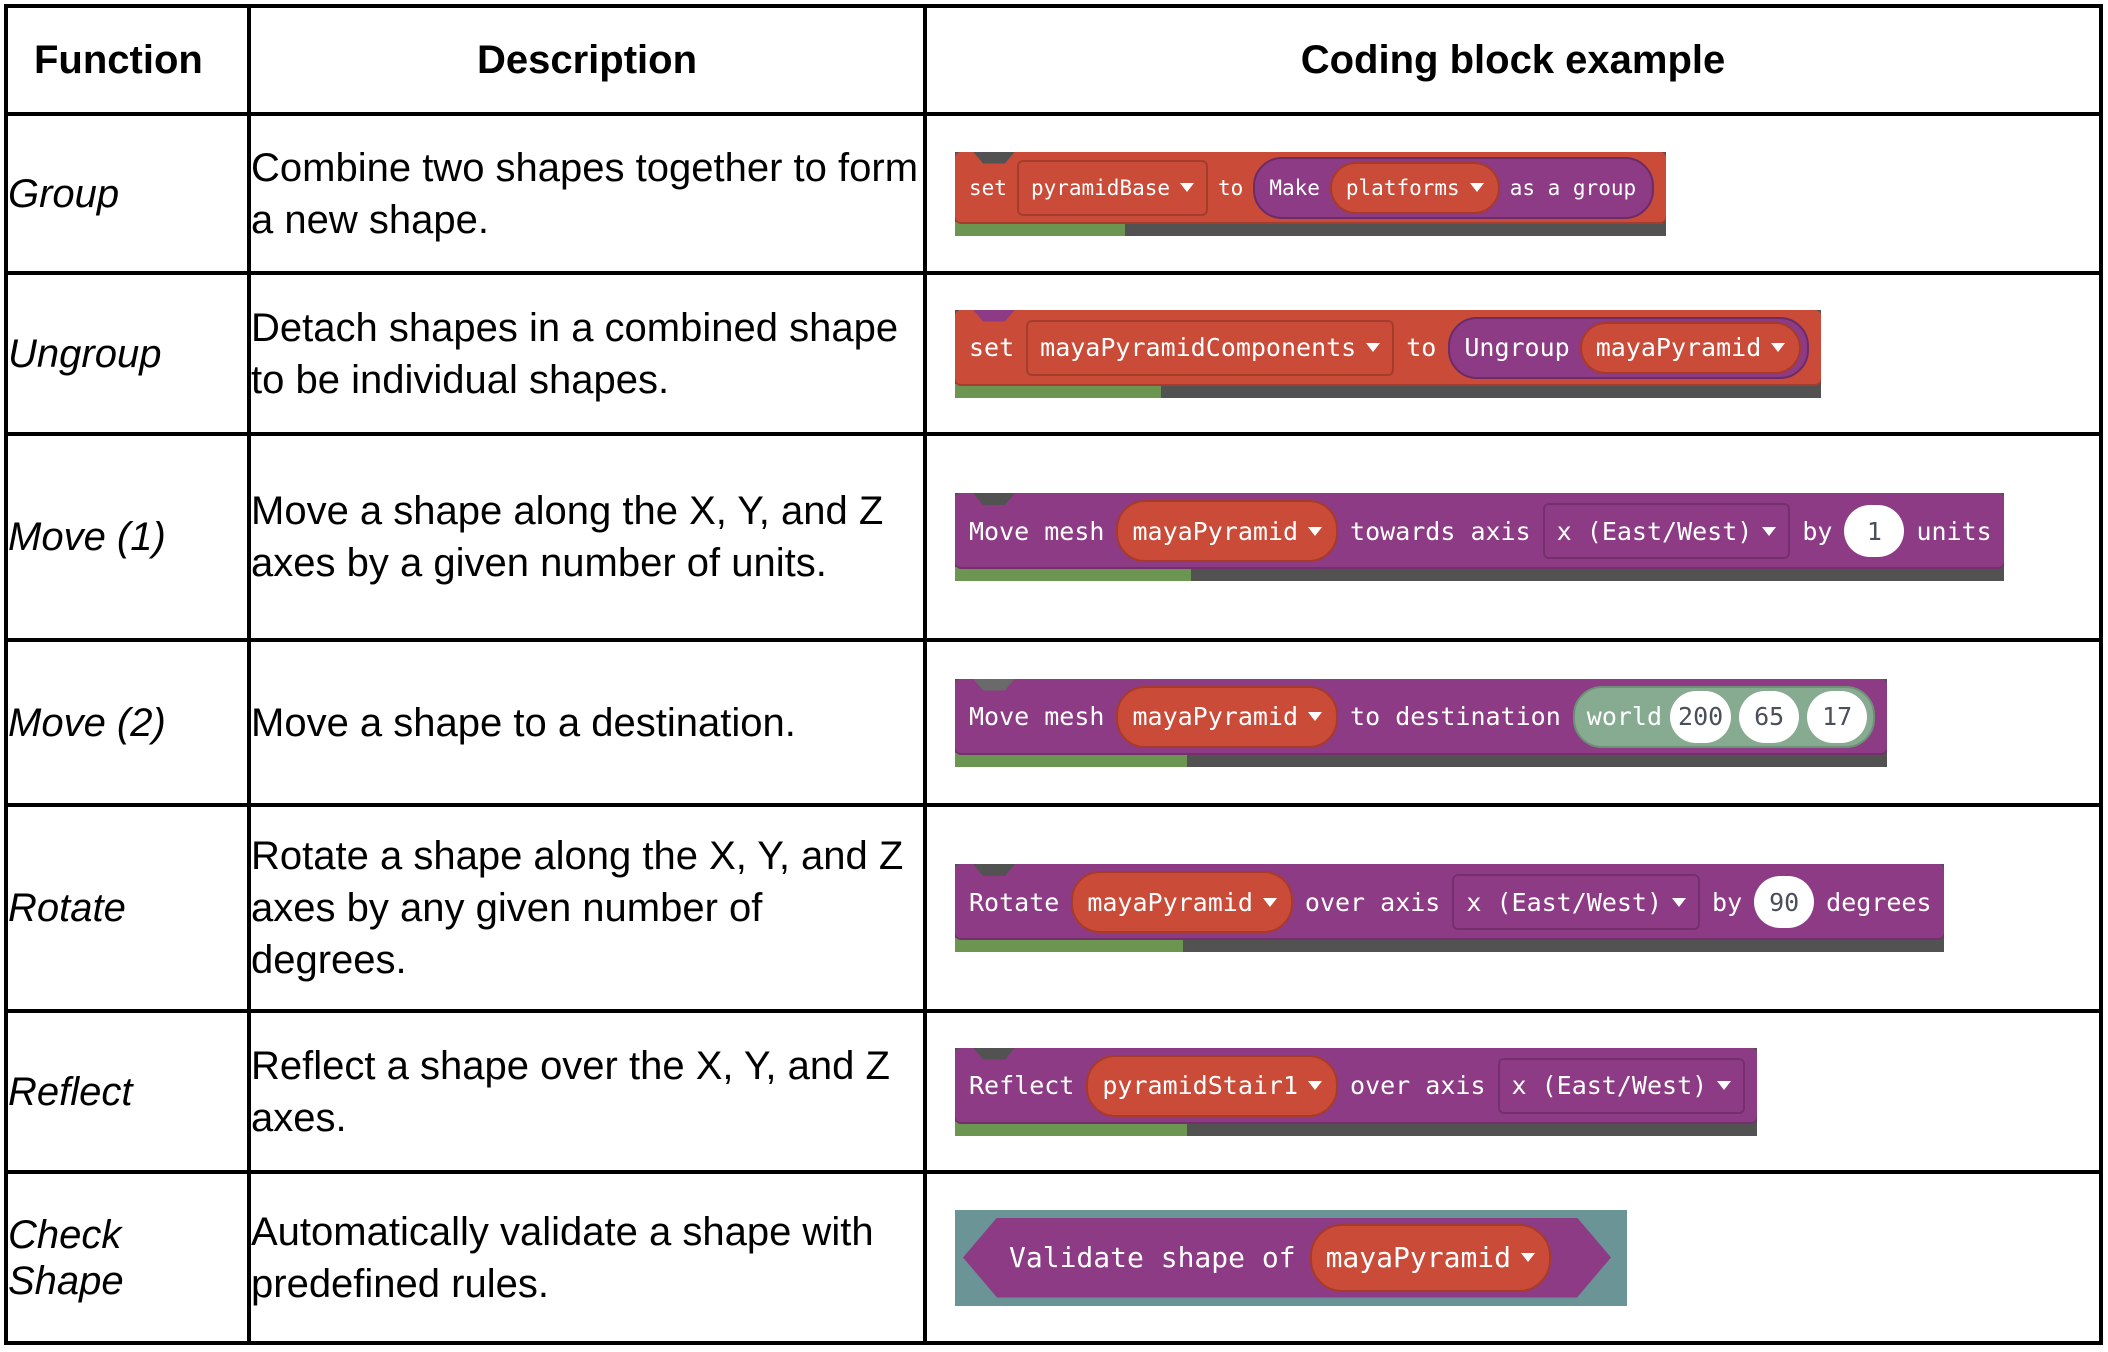 The image size is (2108, 1352). What do you see at coordinates (587, 60) in the screenshot?
I see `header-description: Description` at bounding box center [587, 60].